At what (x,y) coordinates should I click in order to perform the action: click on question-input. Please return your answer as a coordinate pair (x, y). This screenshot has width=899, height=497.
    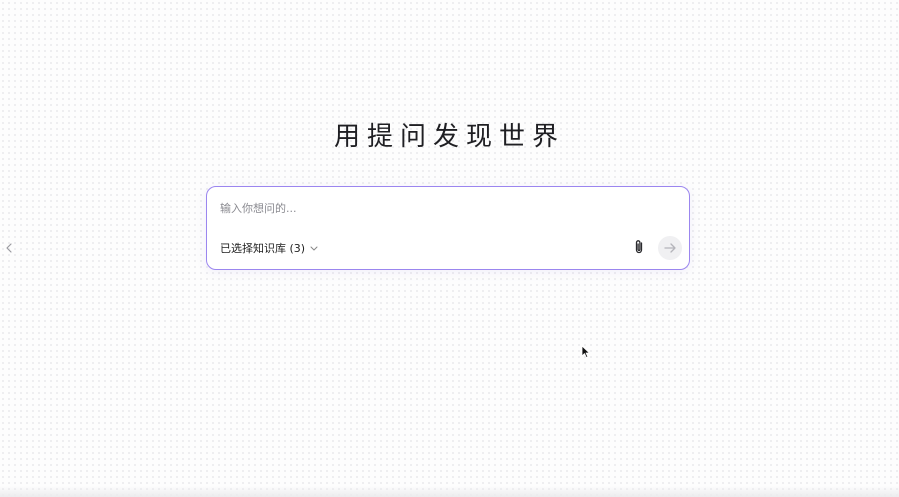
    Looking at the image, I should click on (447, 208).